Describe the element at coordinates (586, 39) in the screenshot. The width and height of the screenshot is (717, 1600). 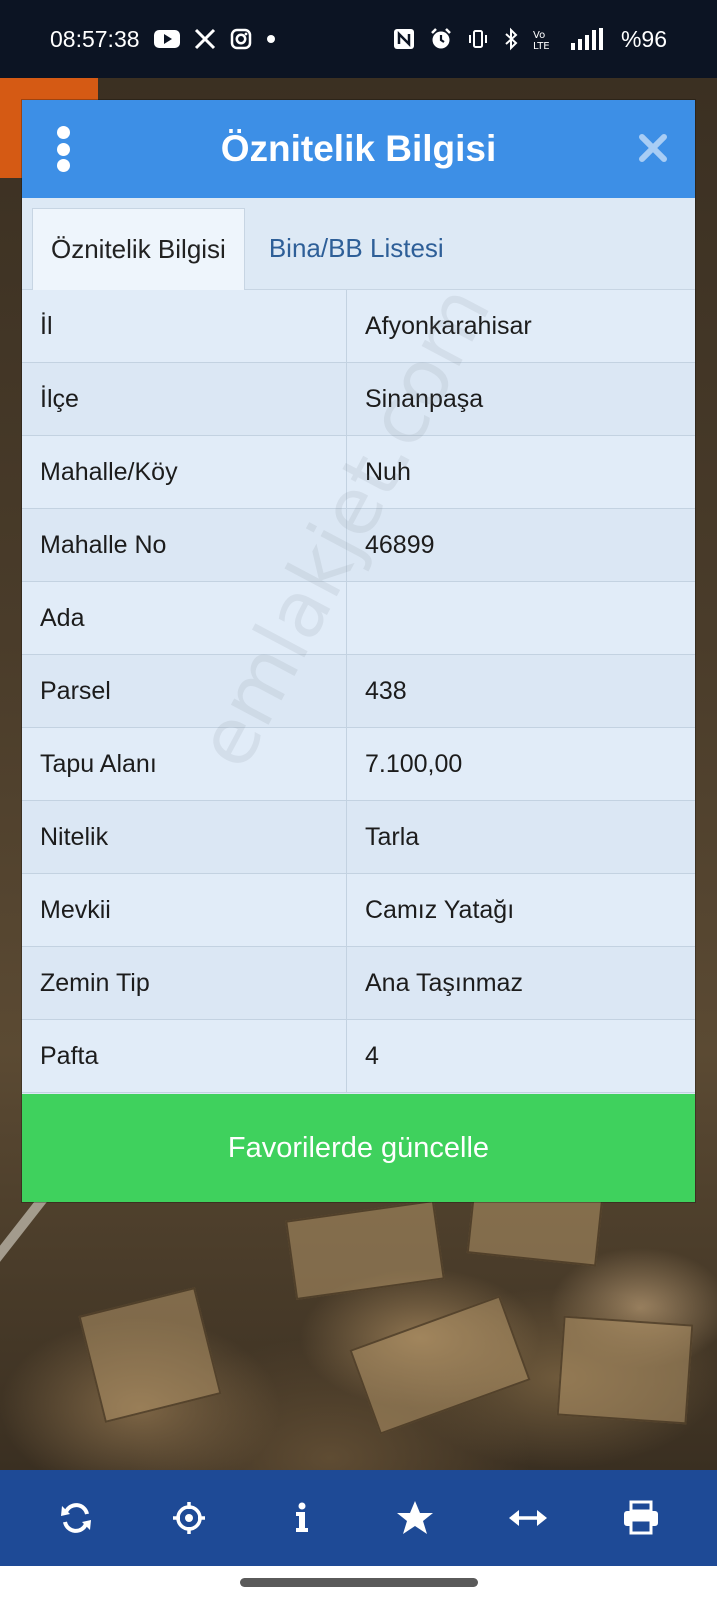
I see `signal-icon` at that location.